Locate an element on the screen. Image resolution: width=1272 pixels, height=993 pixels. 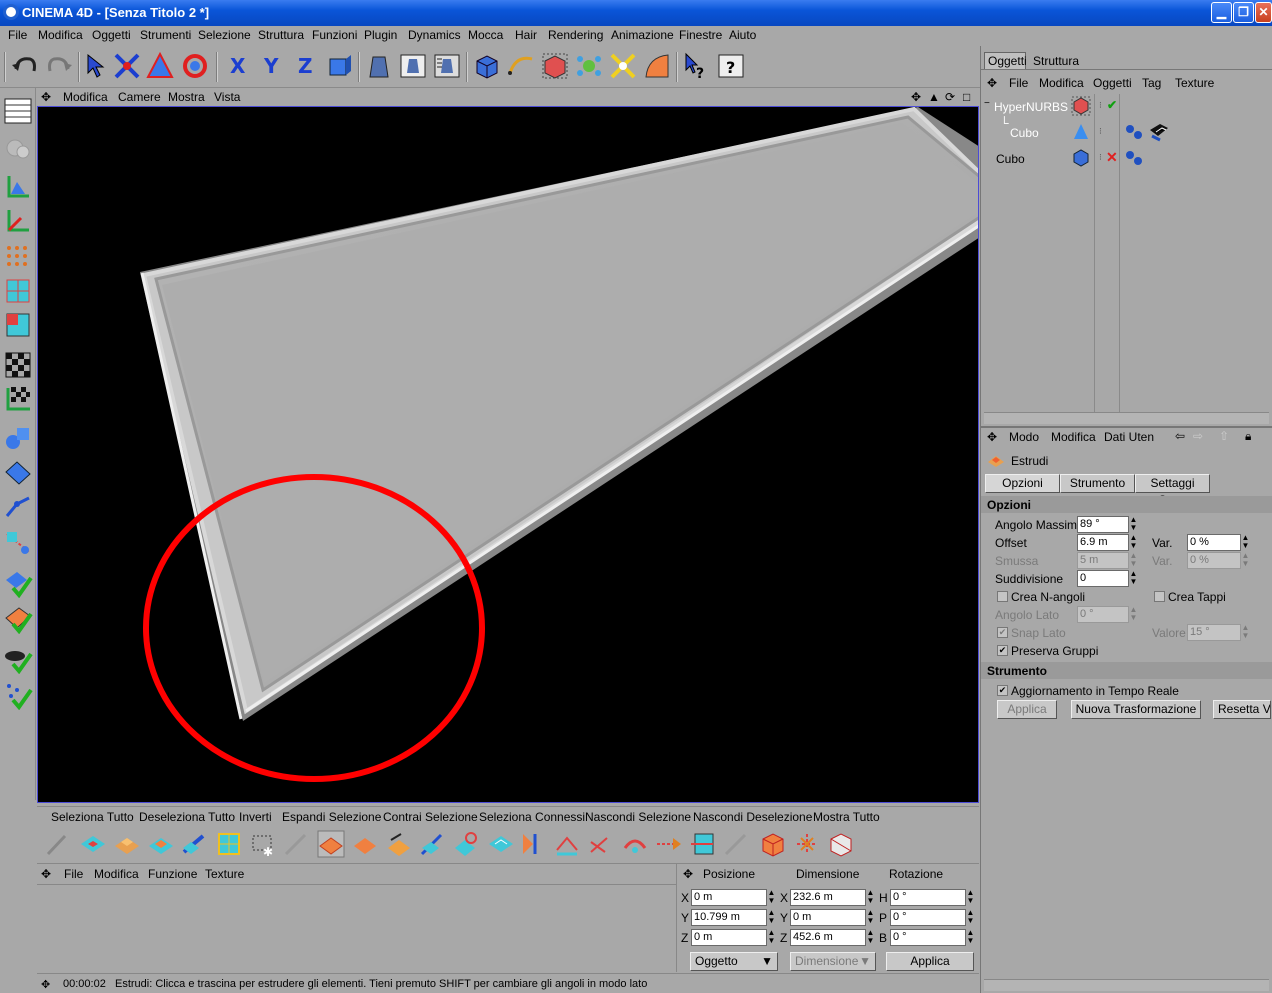
melt-tool-icon is located at coordinates (501, 844).